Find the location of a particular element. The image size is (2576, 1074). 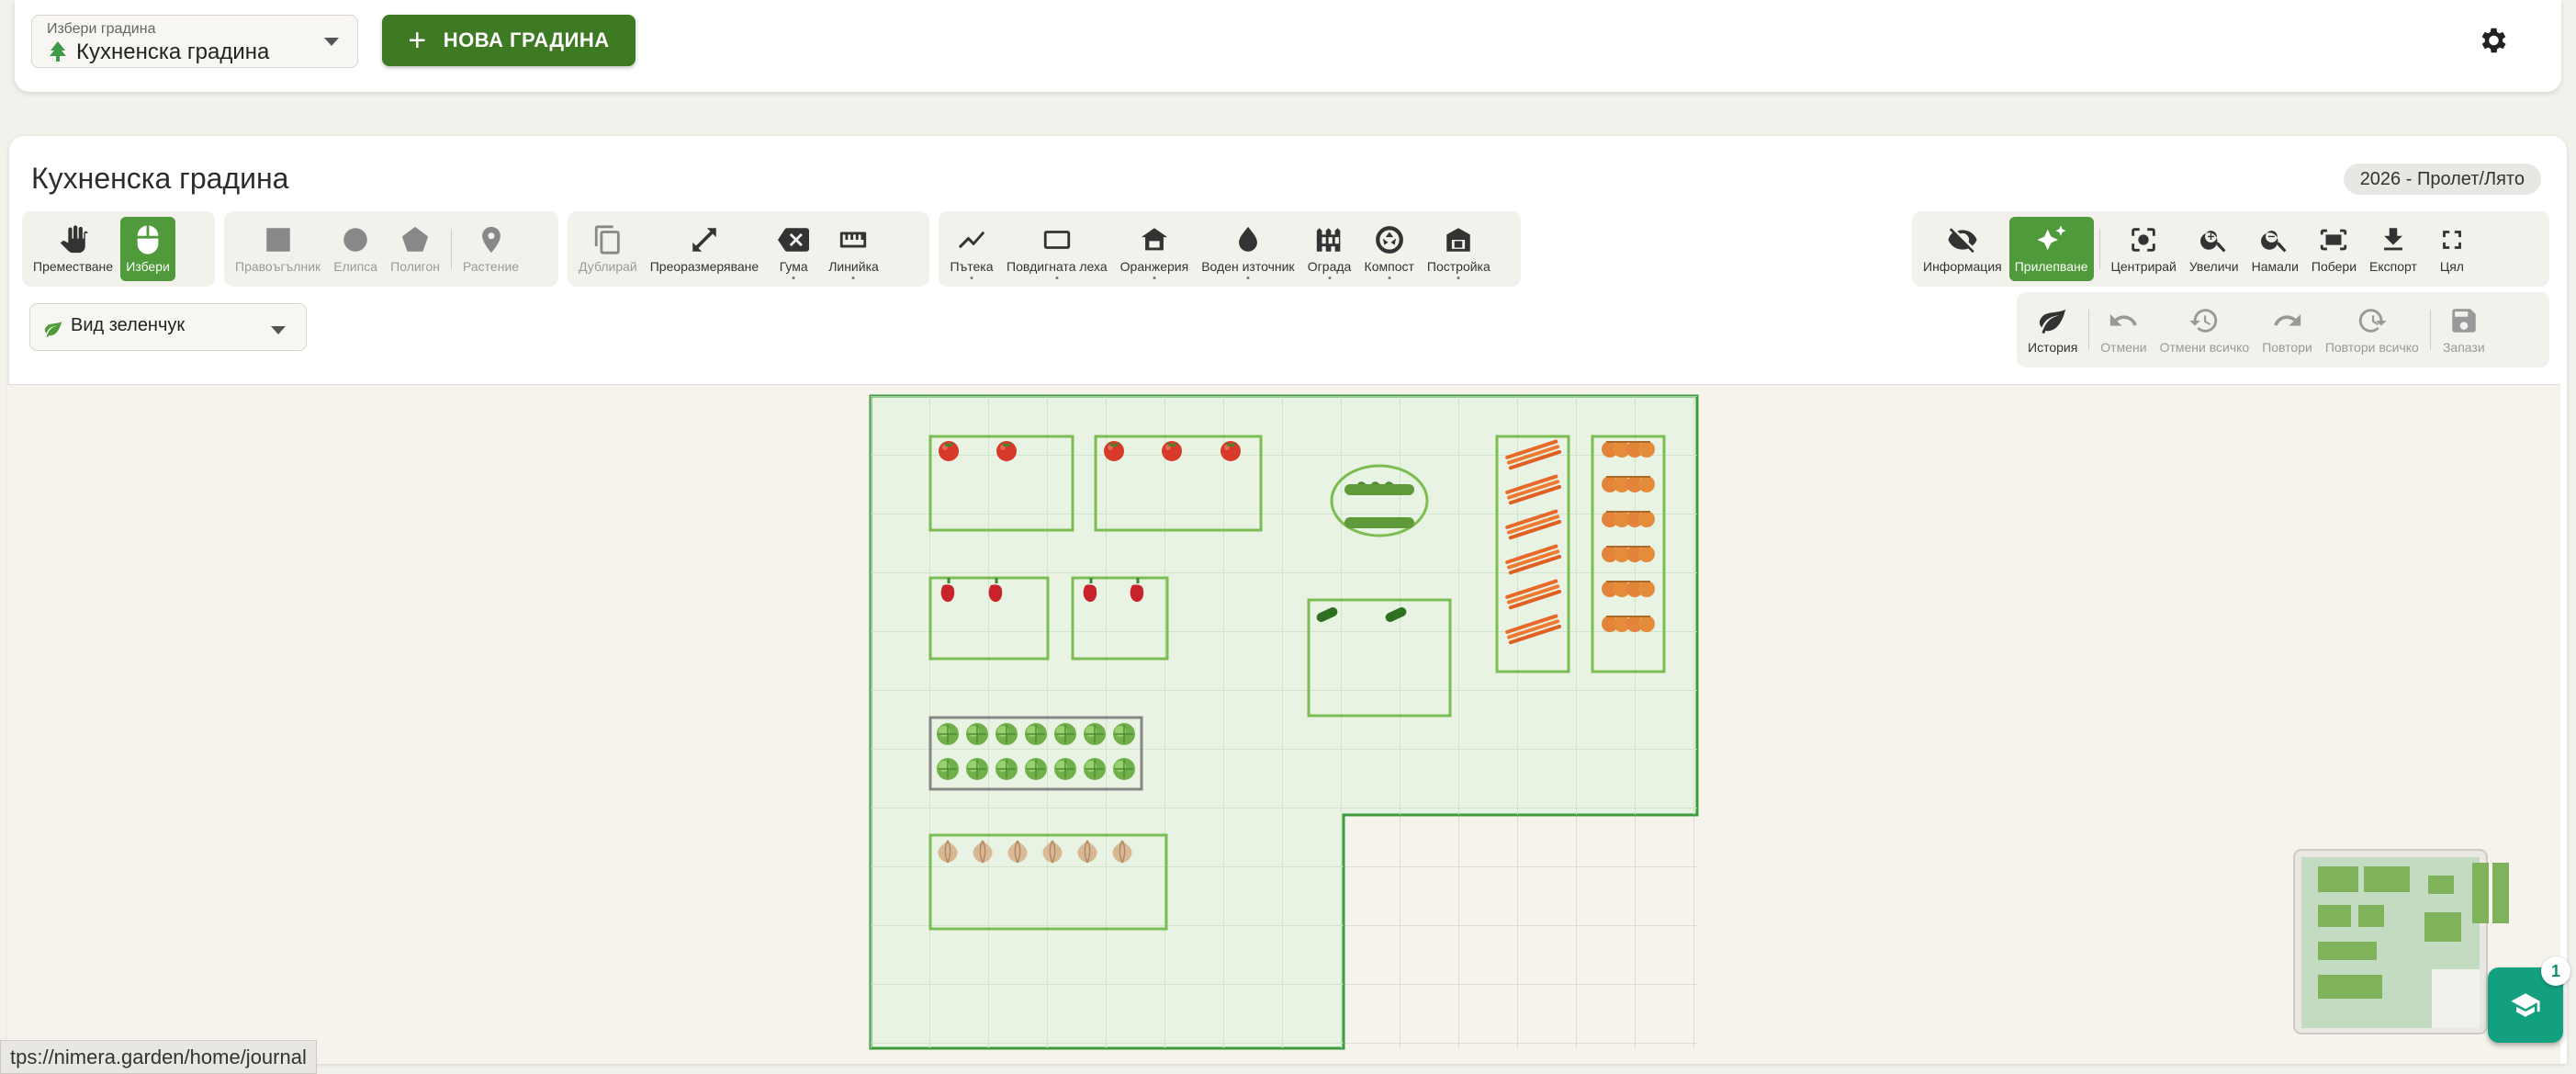

ruler-button: Линийка is located at coordinates (853, 249).